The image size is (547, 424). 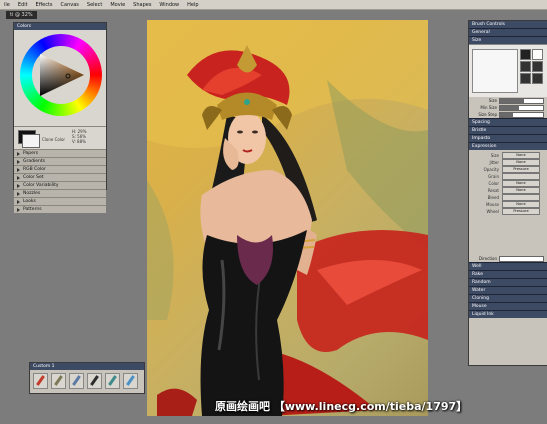 I want to click on expression-bleed-row: Bleed, so click(x=508, y=197).